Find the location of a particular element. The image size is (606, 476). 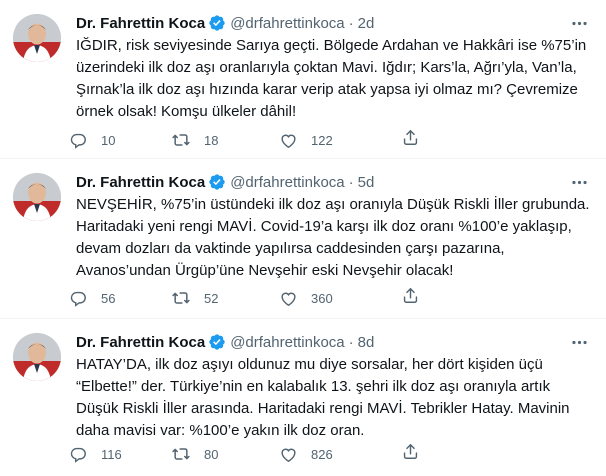

timestamp: 2d is located at coordinates (366, 23).